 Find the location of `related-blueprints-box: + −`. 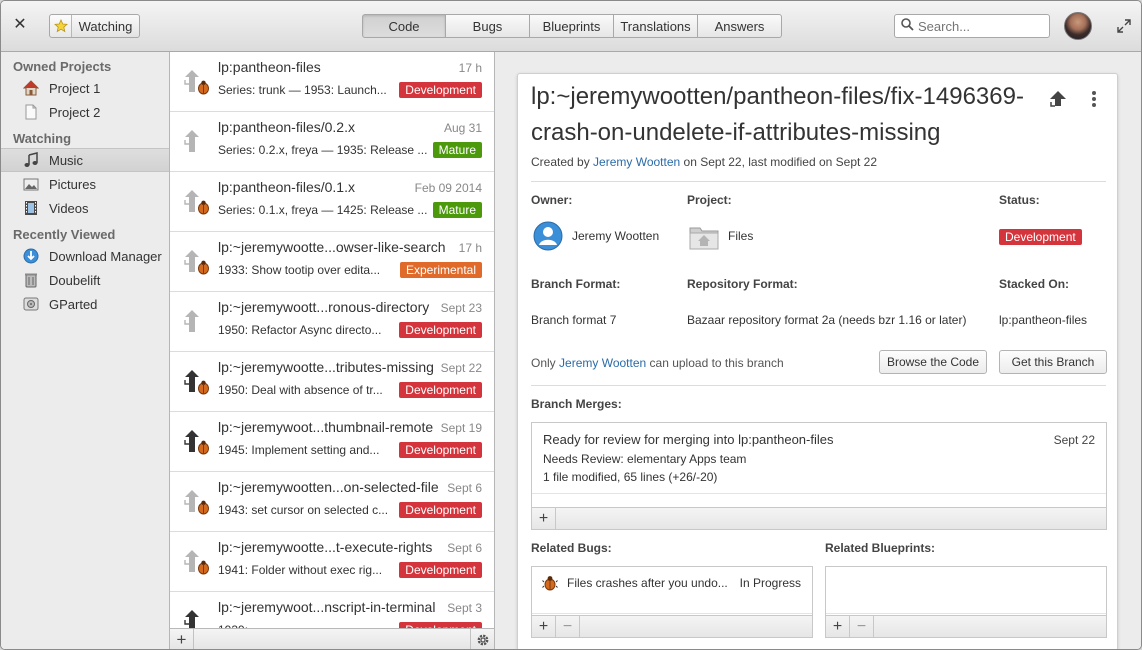

related-blueprints-box: + − is located at coordinates (966, 602).